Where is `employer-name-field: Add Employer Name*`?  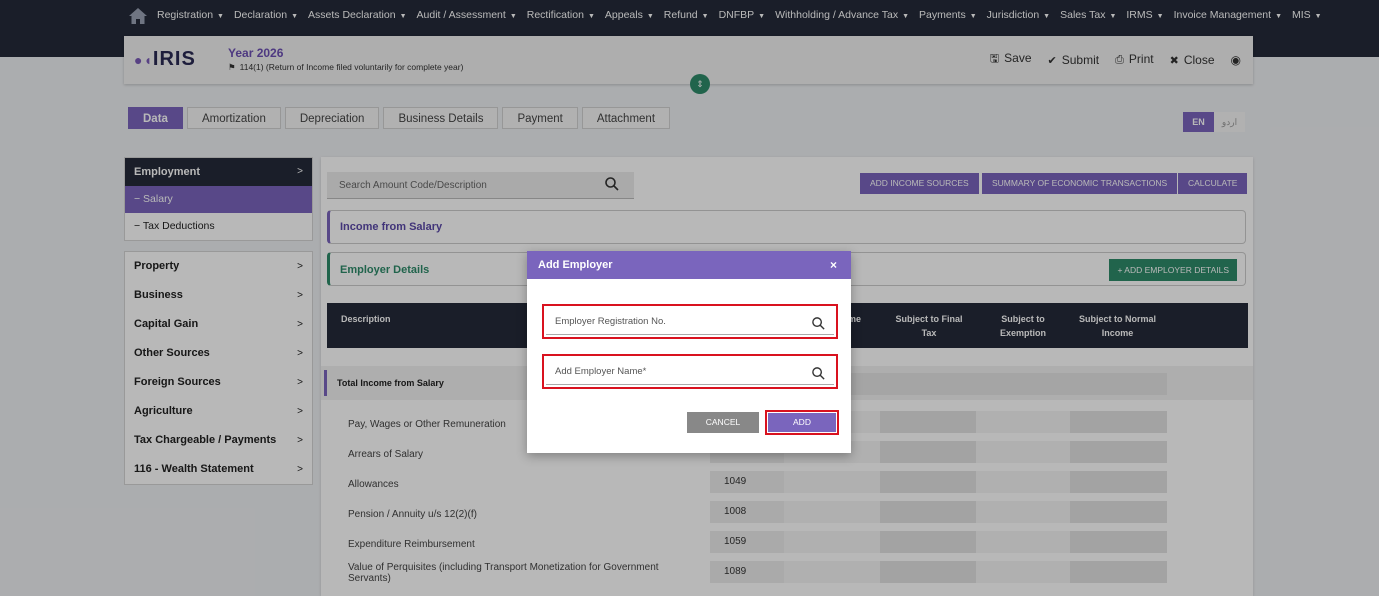 employer-name-field: Add Employer Name* is located at coordinates (690, 371).